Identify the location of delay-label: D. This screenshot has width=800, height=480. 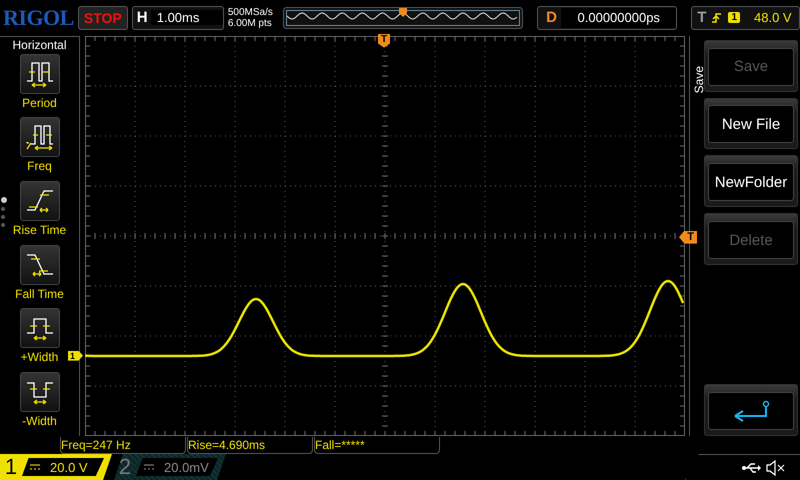
(552, 17).